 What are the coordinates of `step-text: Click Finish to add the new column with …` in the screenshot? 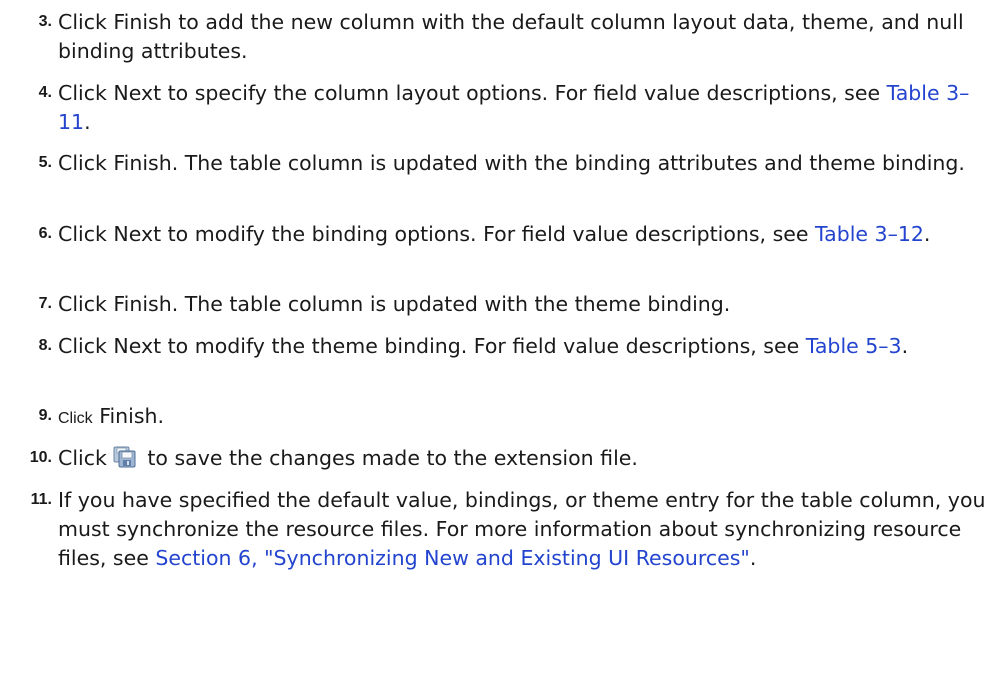 It's located at (511, 36).